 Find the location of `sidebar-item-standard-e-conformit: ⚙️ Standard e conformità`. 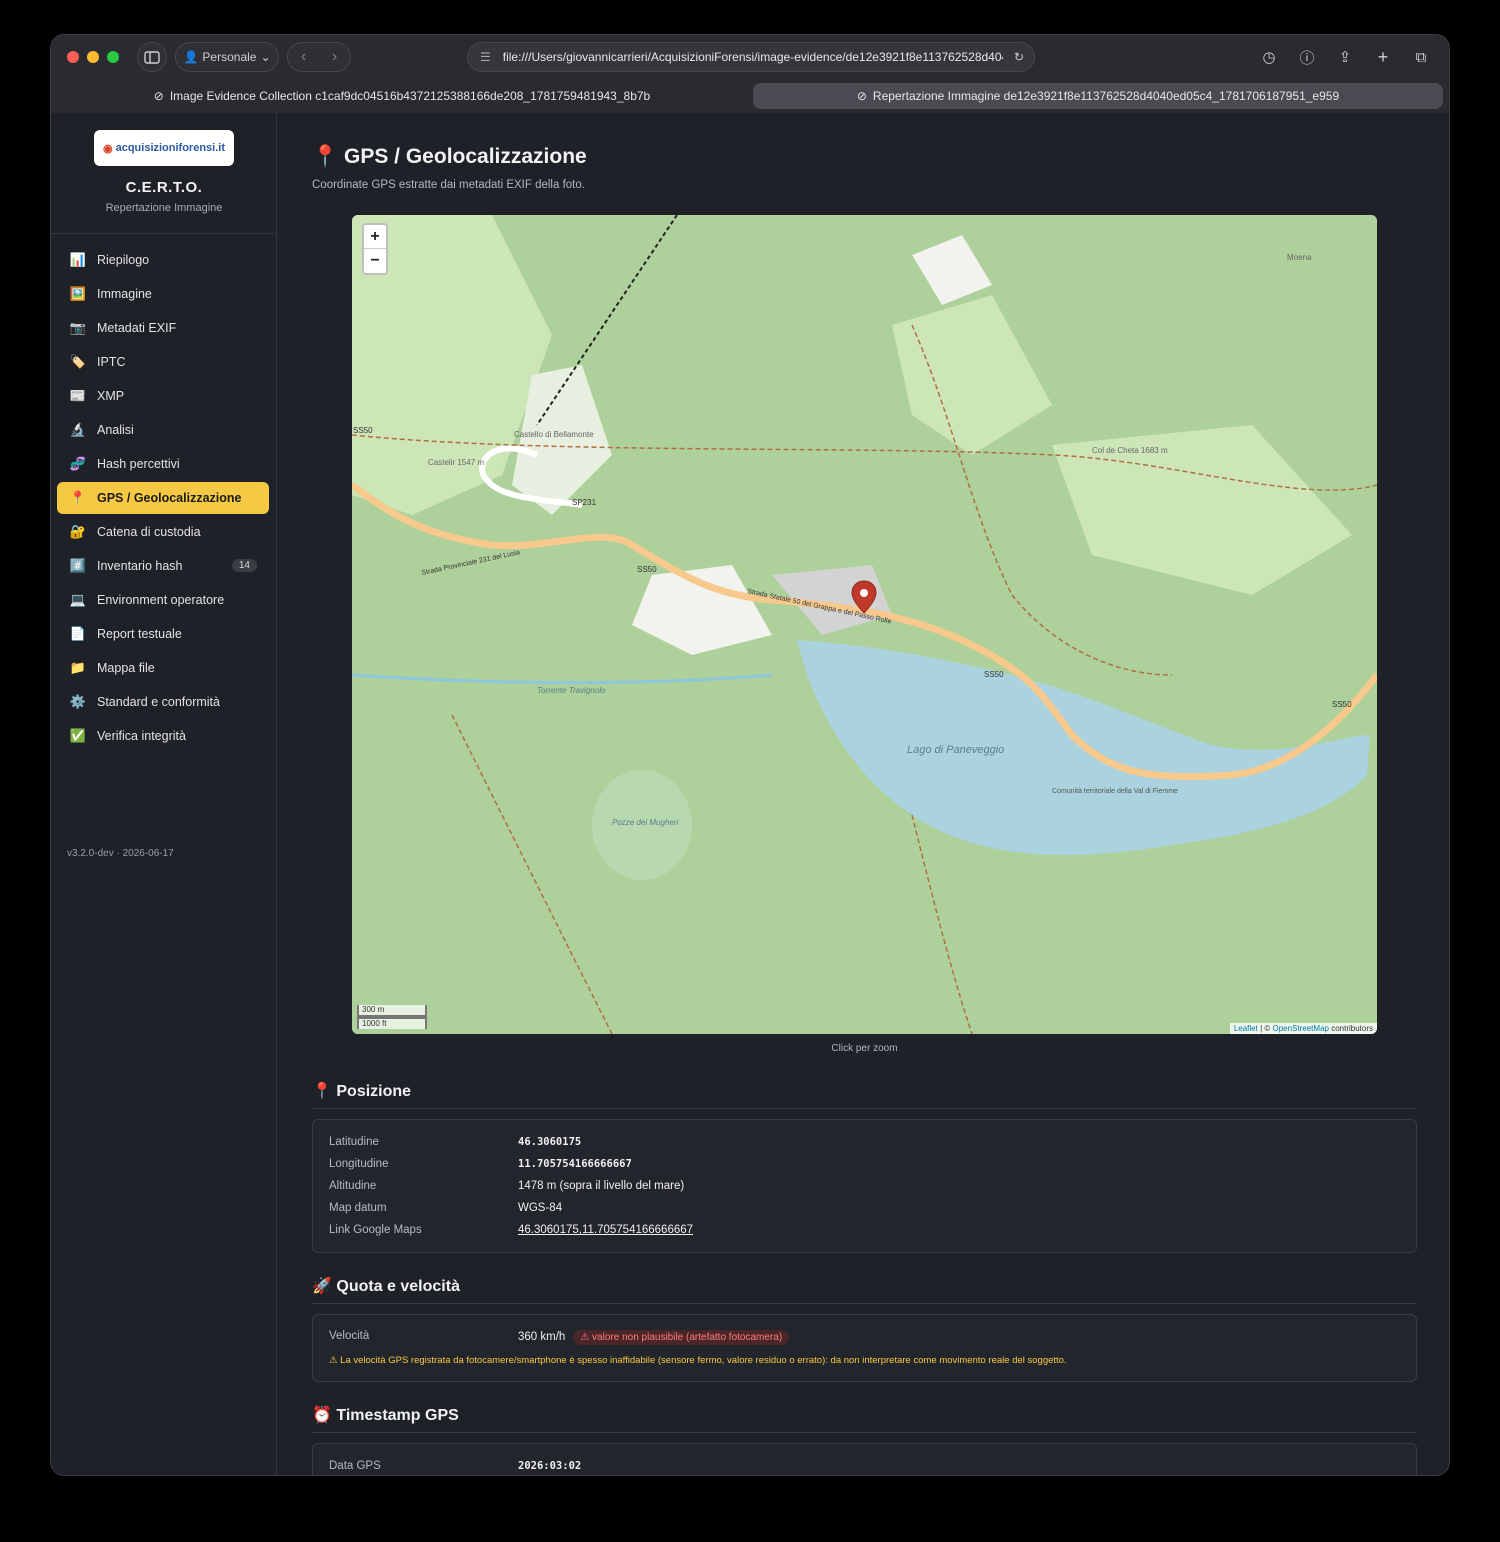

sidebar-item-standard-e-conformit: ⚙️ Standard e conformità is located at coordinates (163, 702).